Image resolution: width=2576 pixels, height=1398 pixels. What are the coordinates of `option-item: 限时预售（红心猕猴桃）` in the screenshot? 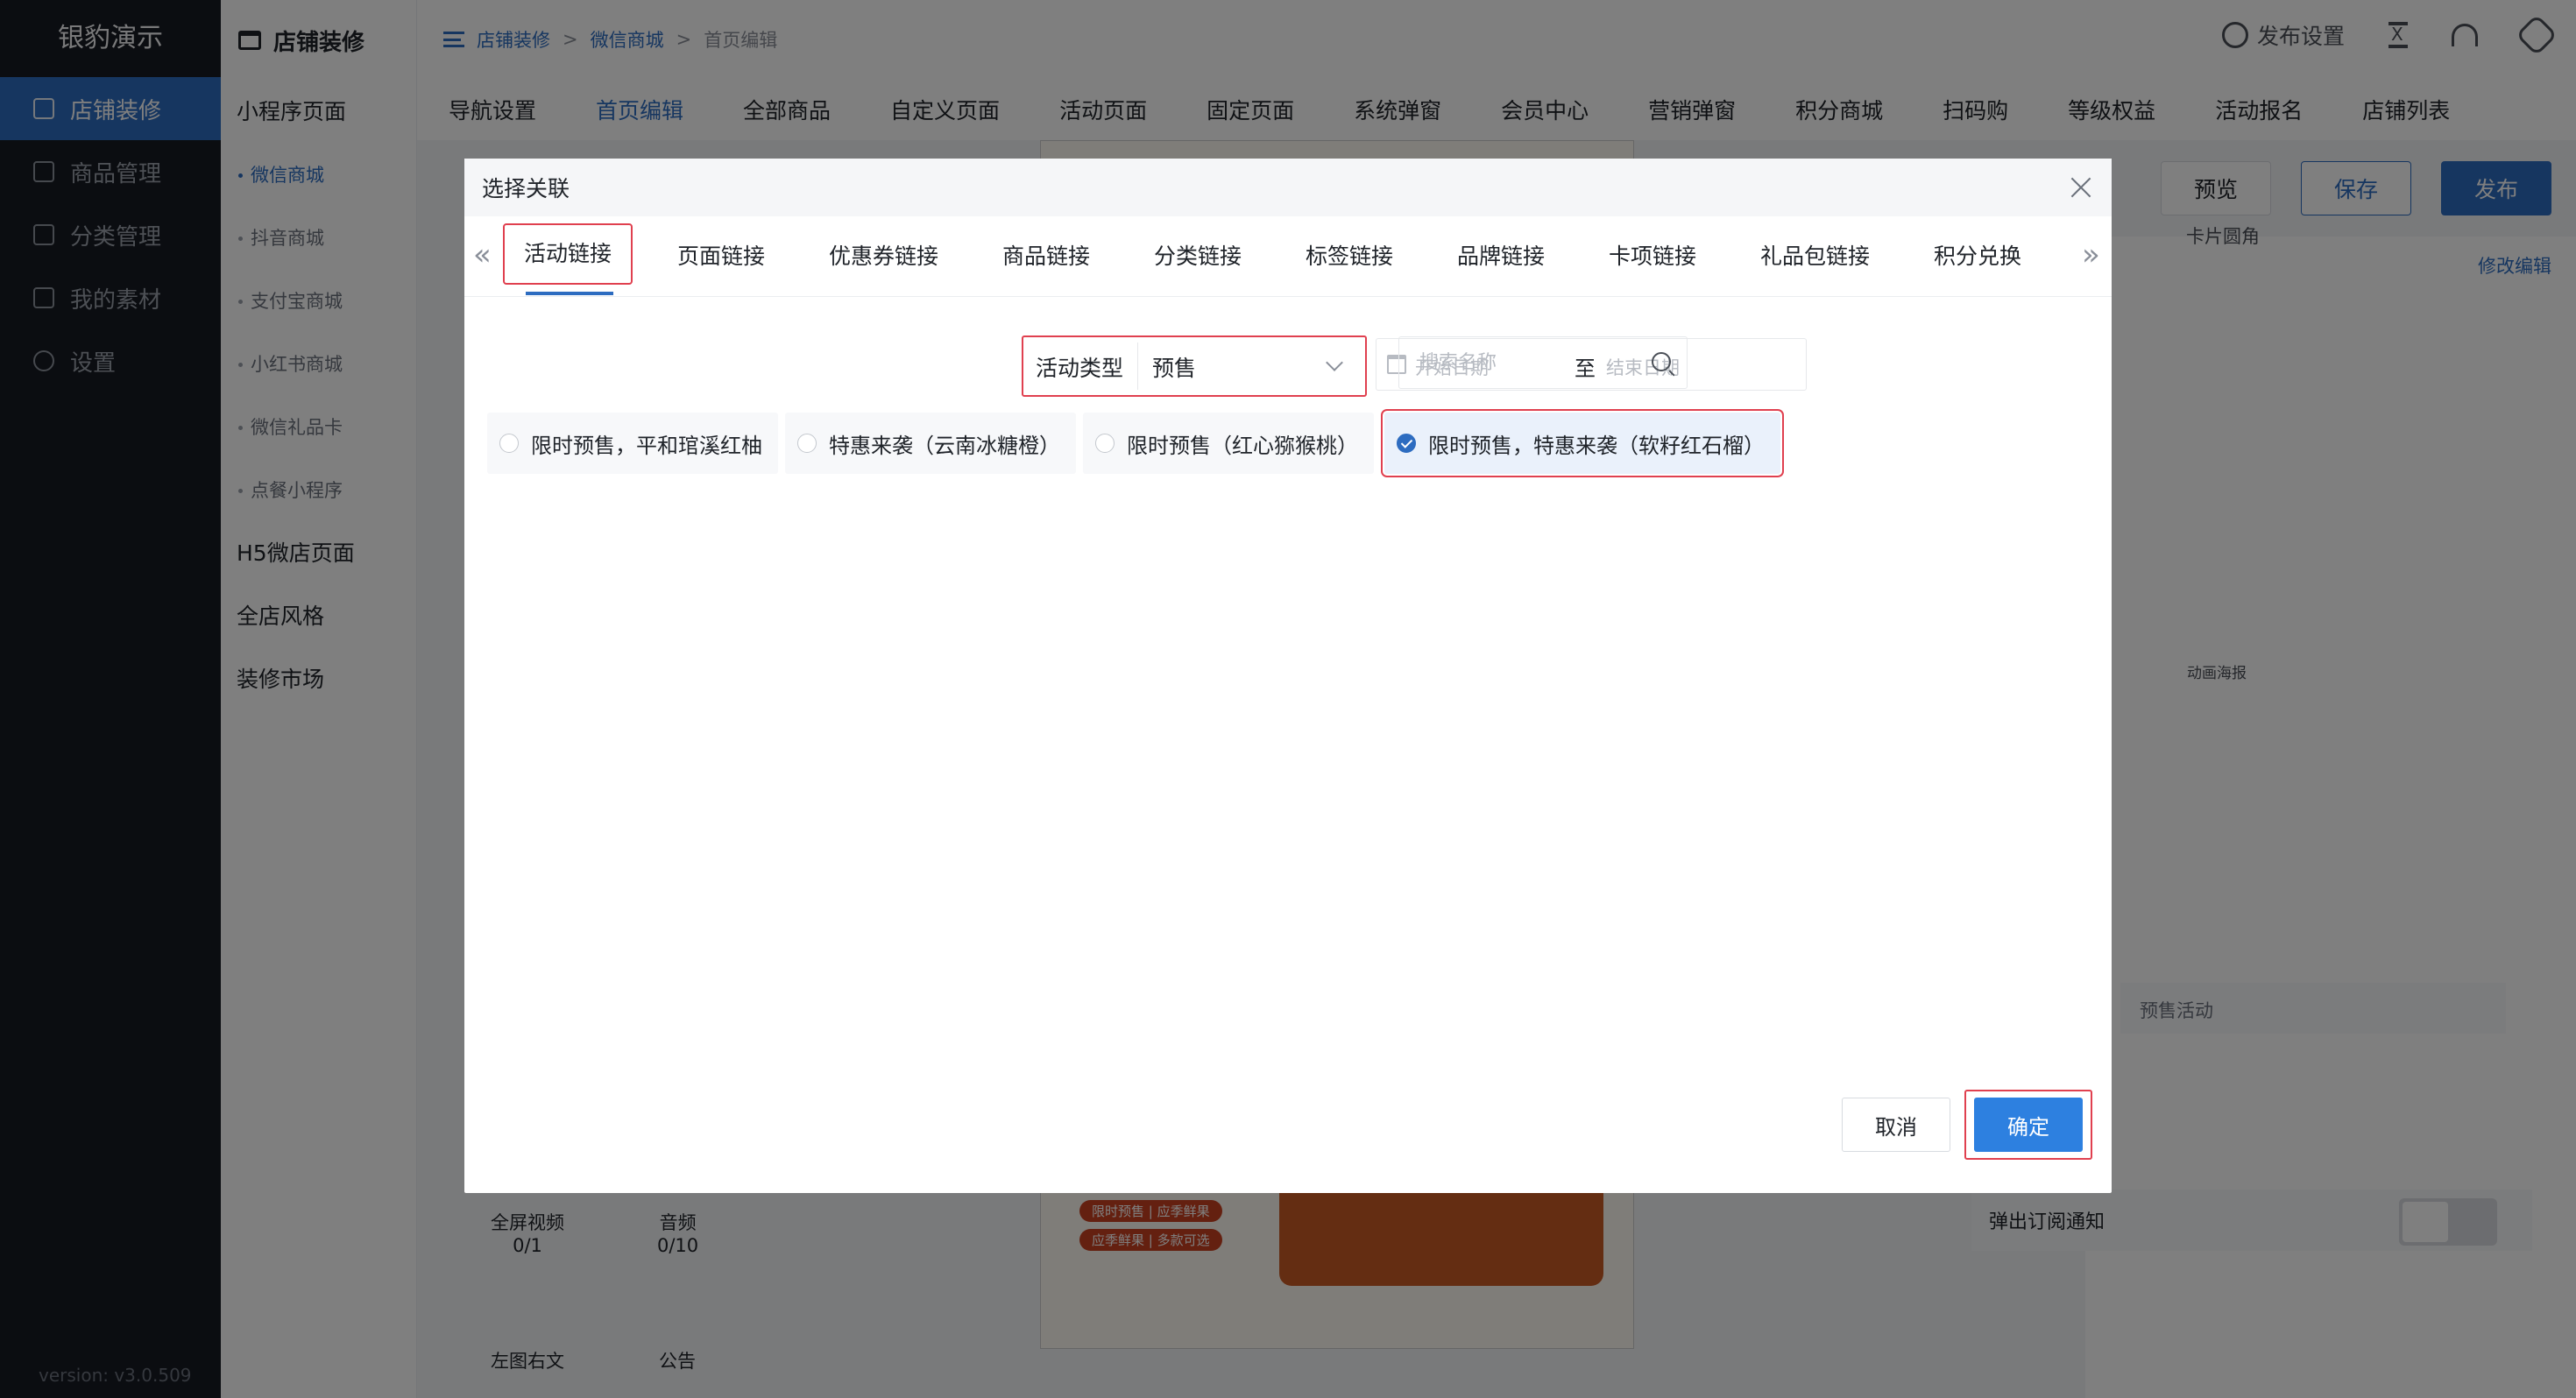 It's located at (1228, 443).